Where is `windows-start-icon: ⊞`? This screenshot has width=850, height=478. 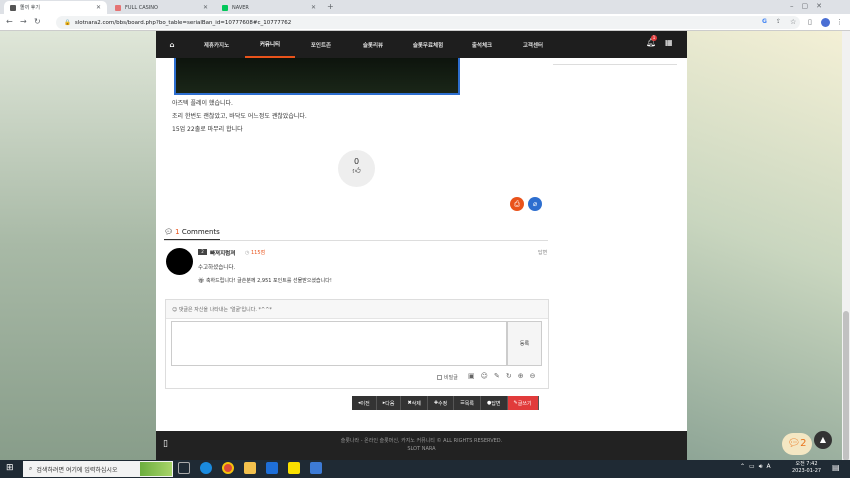 windows-start-icon: ⊞ is located at coordinates (10, 468).